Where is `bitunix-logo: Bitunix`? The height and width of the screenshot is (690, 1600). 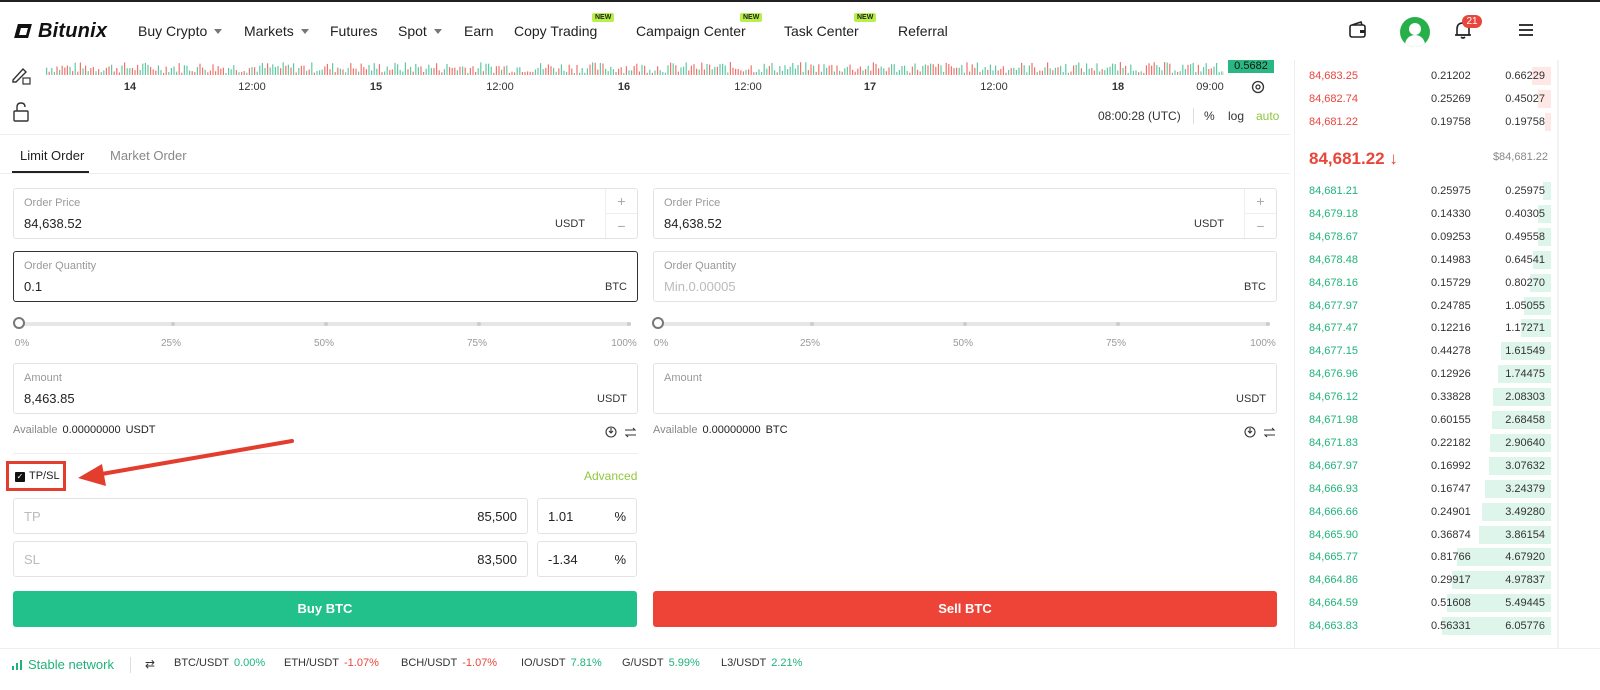
bitunix-logo: Bitunix is located at coordinates (60, 31).